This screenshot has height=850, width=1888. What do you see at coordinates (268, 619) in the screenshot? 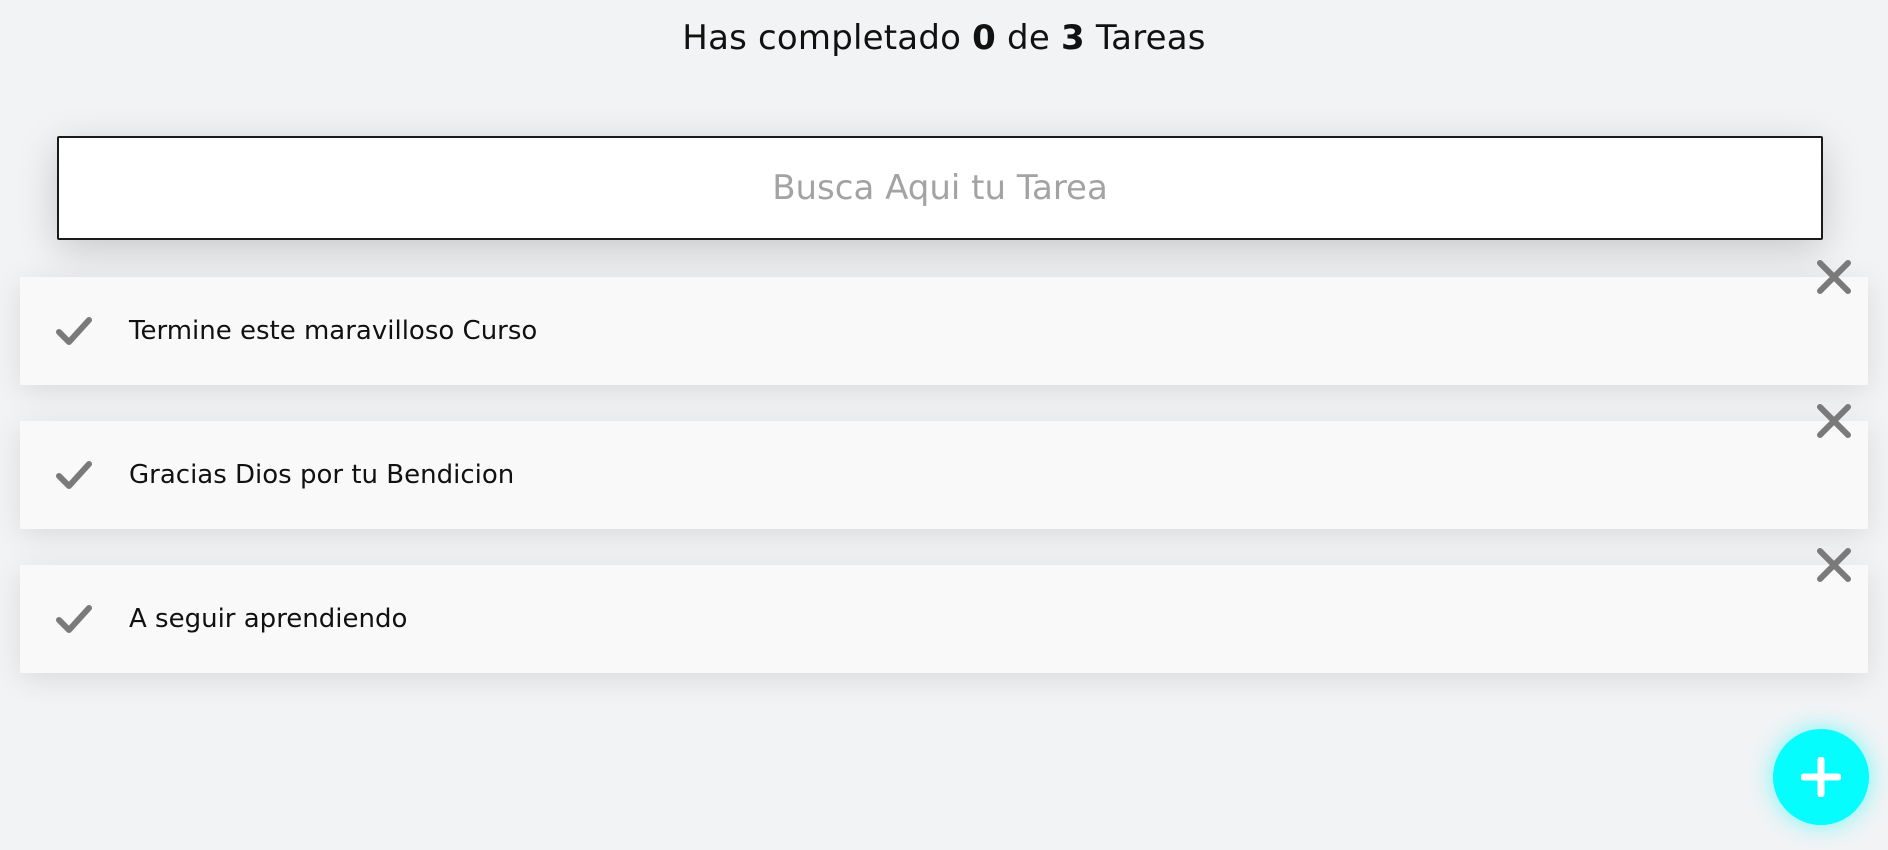
I see `todo-text: A seguir aprendiendo` at bounding box center [268, 619].